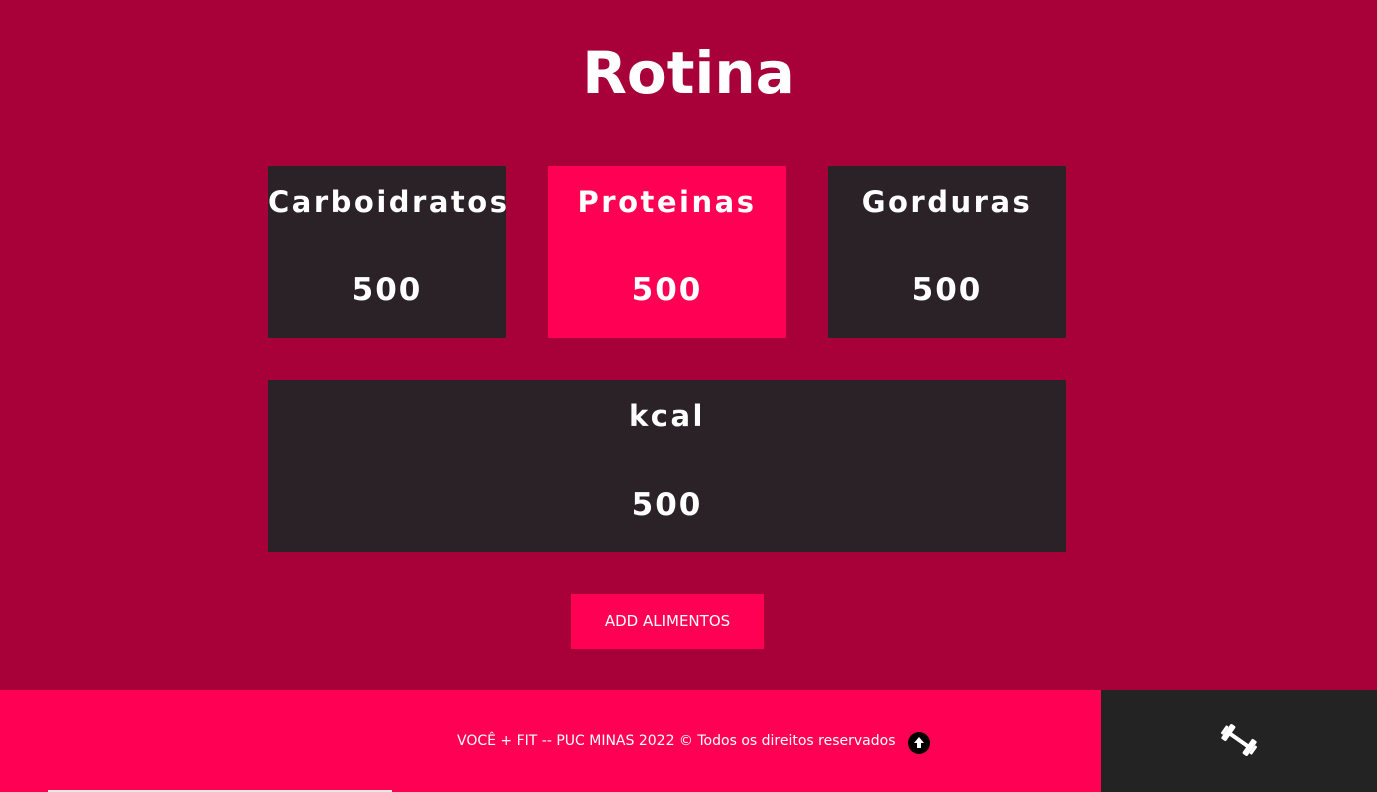 This screenshot has width=1377, height=792. I want to click on protein-label: Proteinas, so click(667, 202).